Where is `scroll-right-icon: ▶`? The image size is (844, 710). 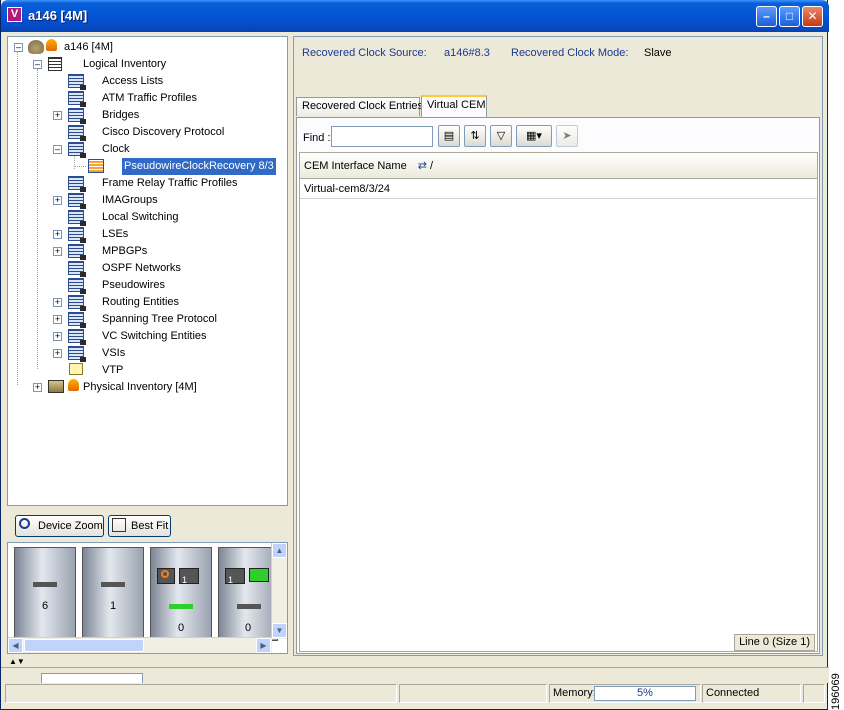
scroll-right-icon: ▶ is located at coordinates (263, 645).